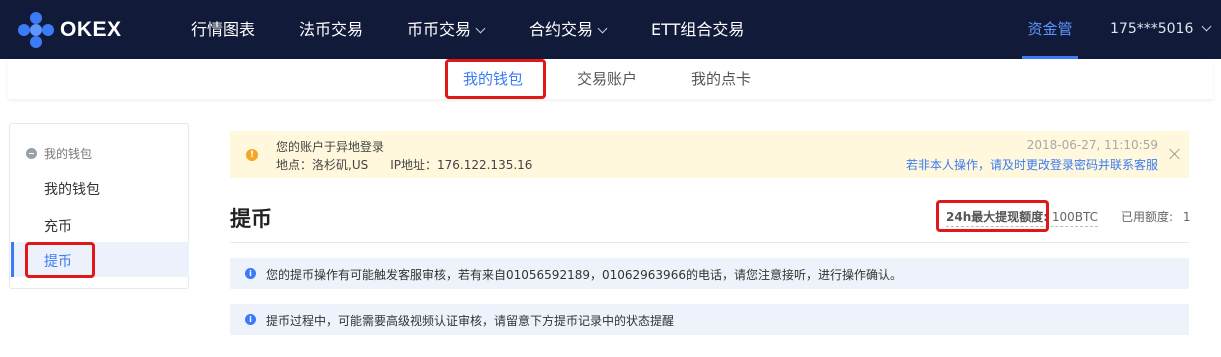  Describe the element at coordinates (1075, 217) in the screenshot. I see `limit-value: 100BTC` at that location.